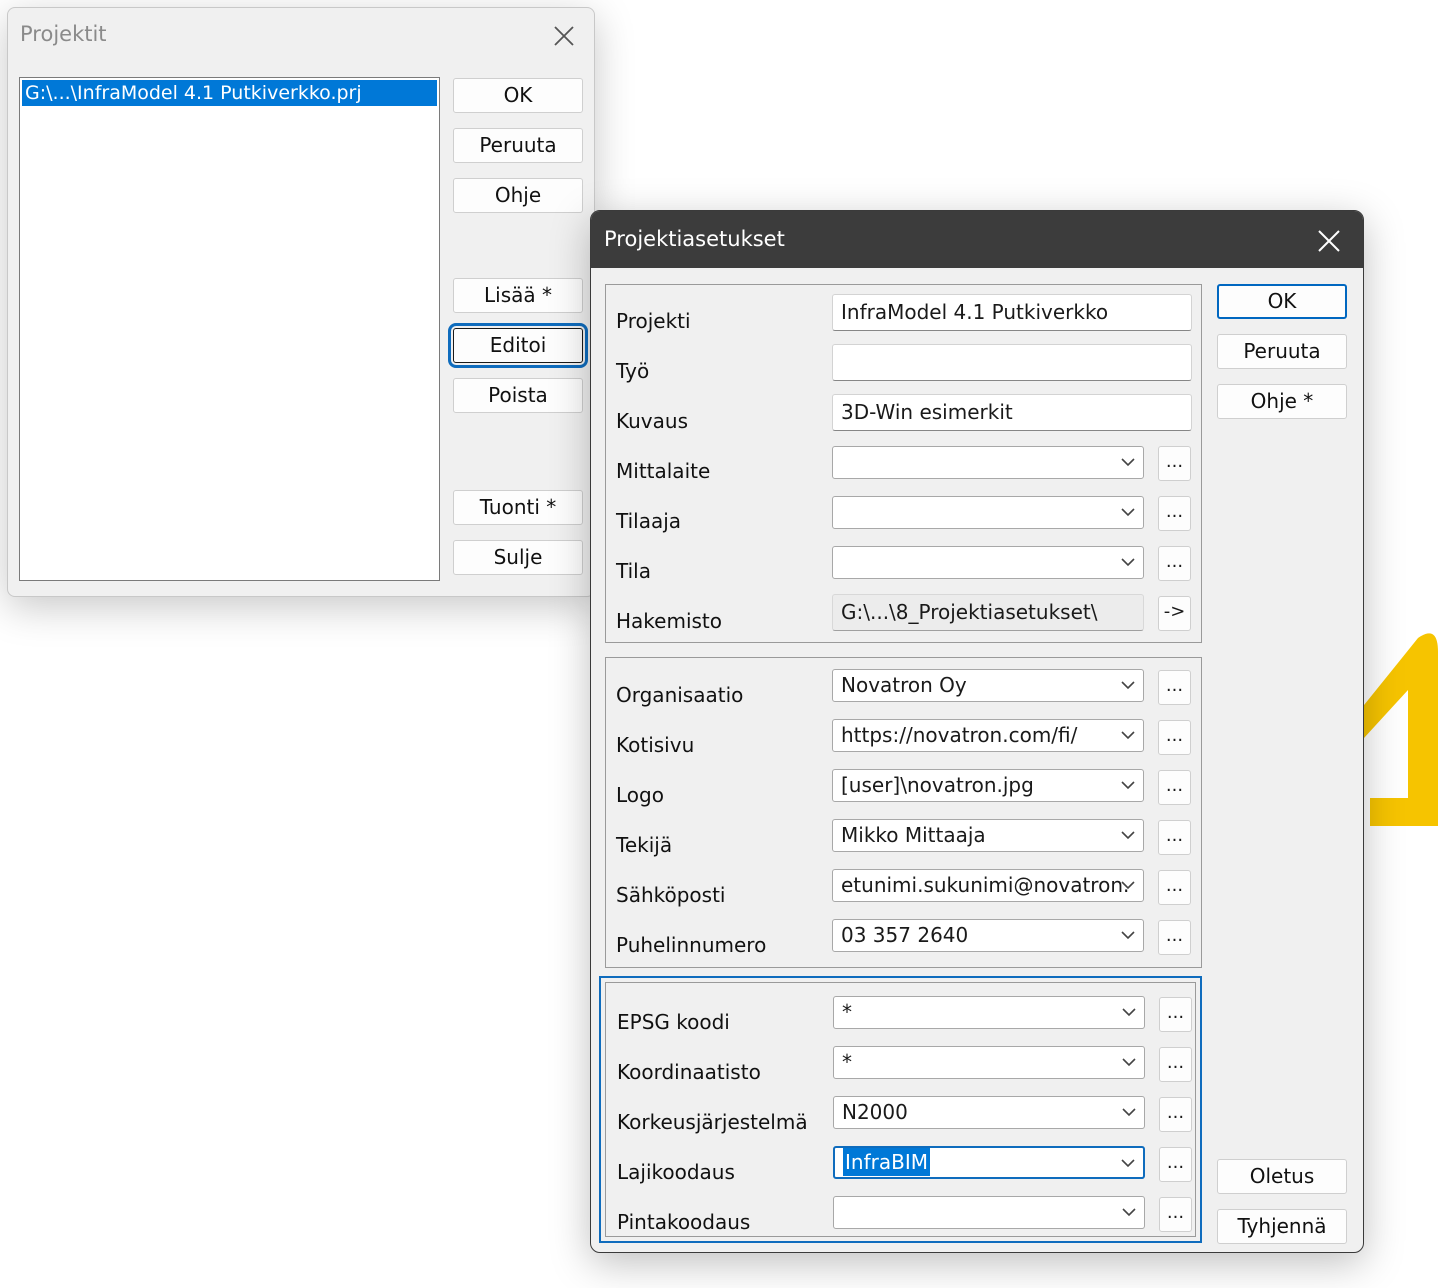 This screenshot has width=1442, height=1288. Describe the element at coordinates (518, 95) in the screenshot. I see `ok-button: OK` at that location.